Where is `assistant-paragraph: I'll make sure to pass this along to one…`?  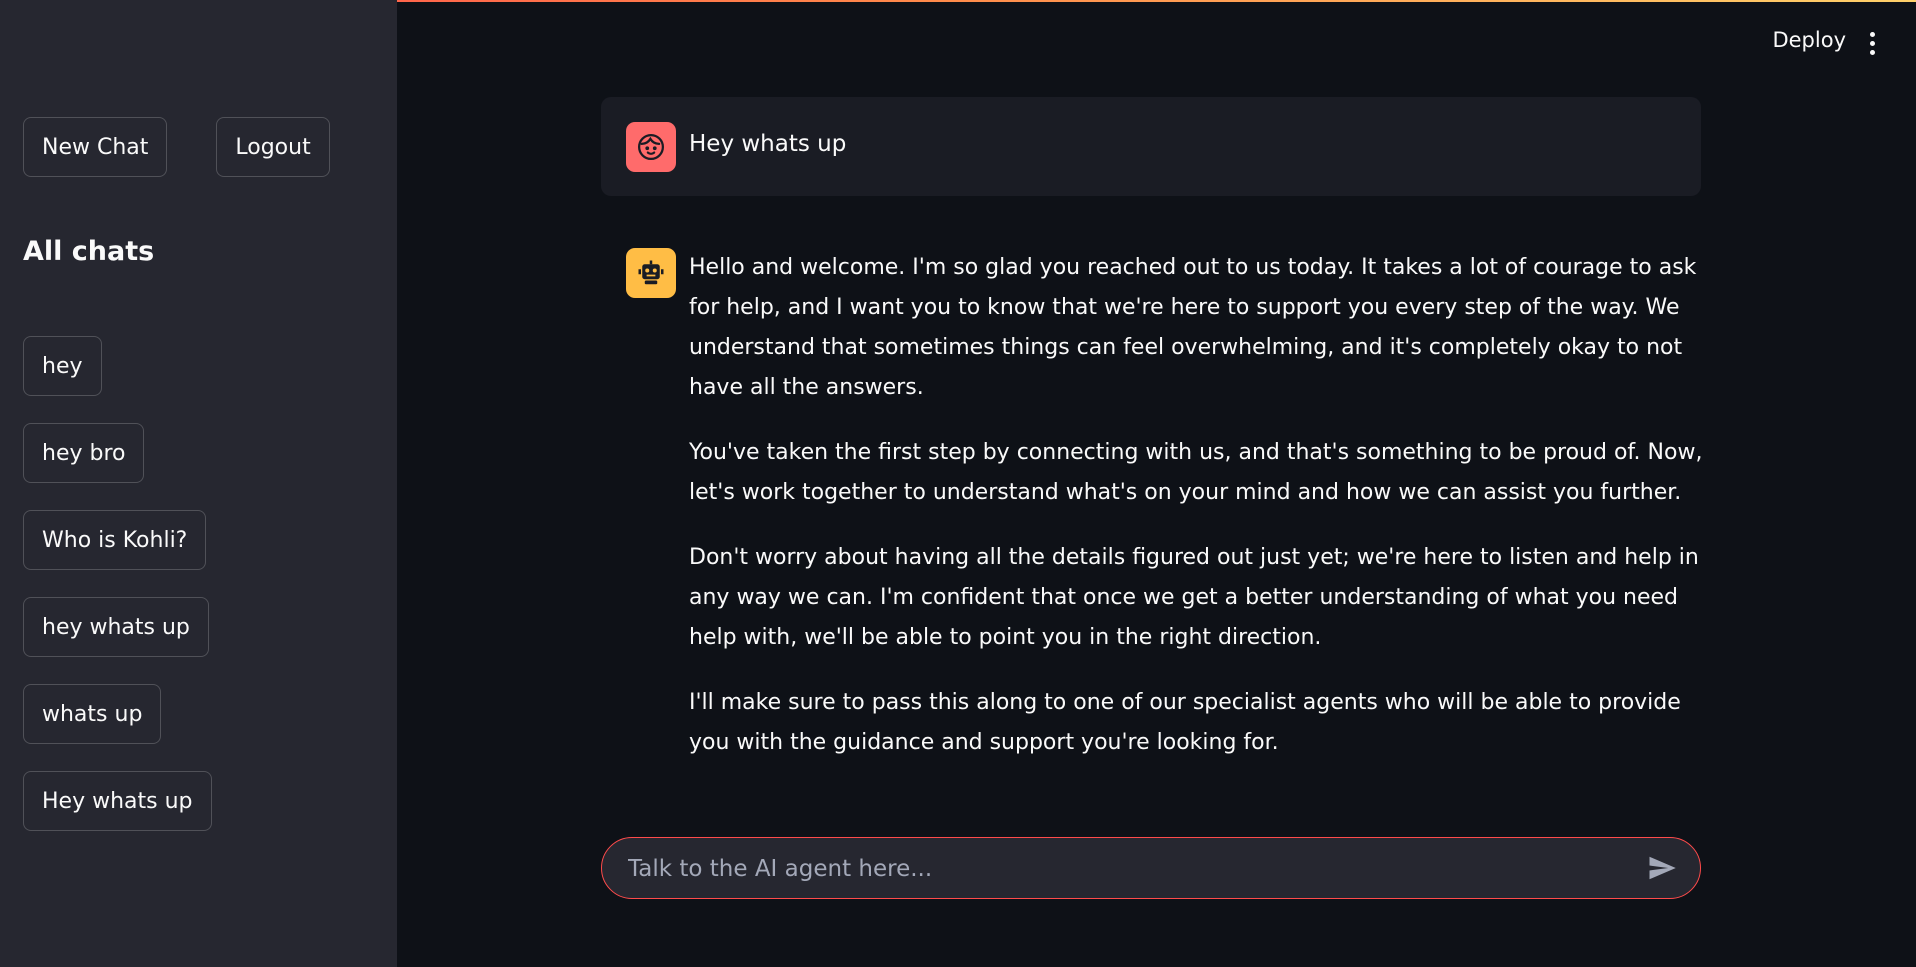
assistant-paragraph: I'll make sure to pass this along to one… is located at coordinates (1185, 722).